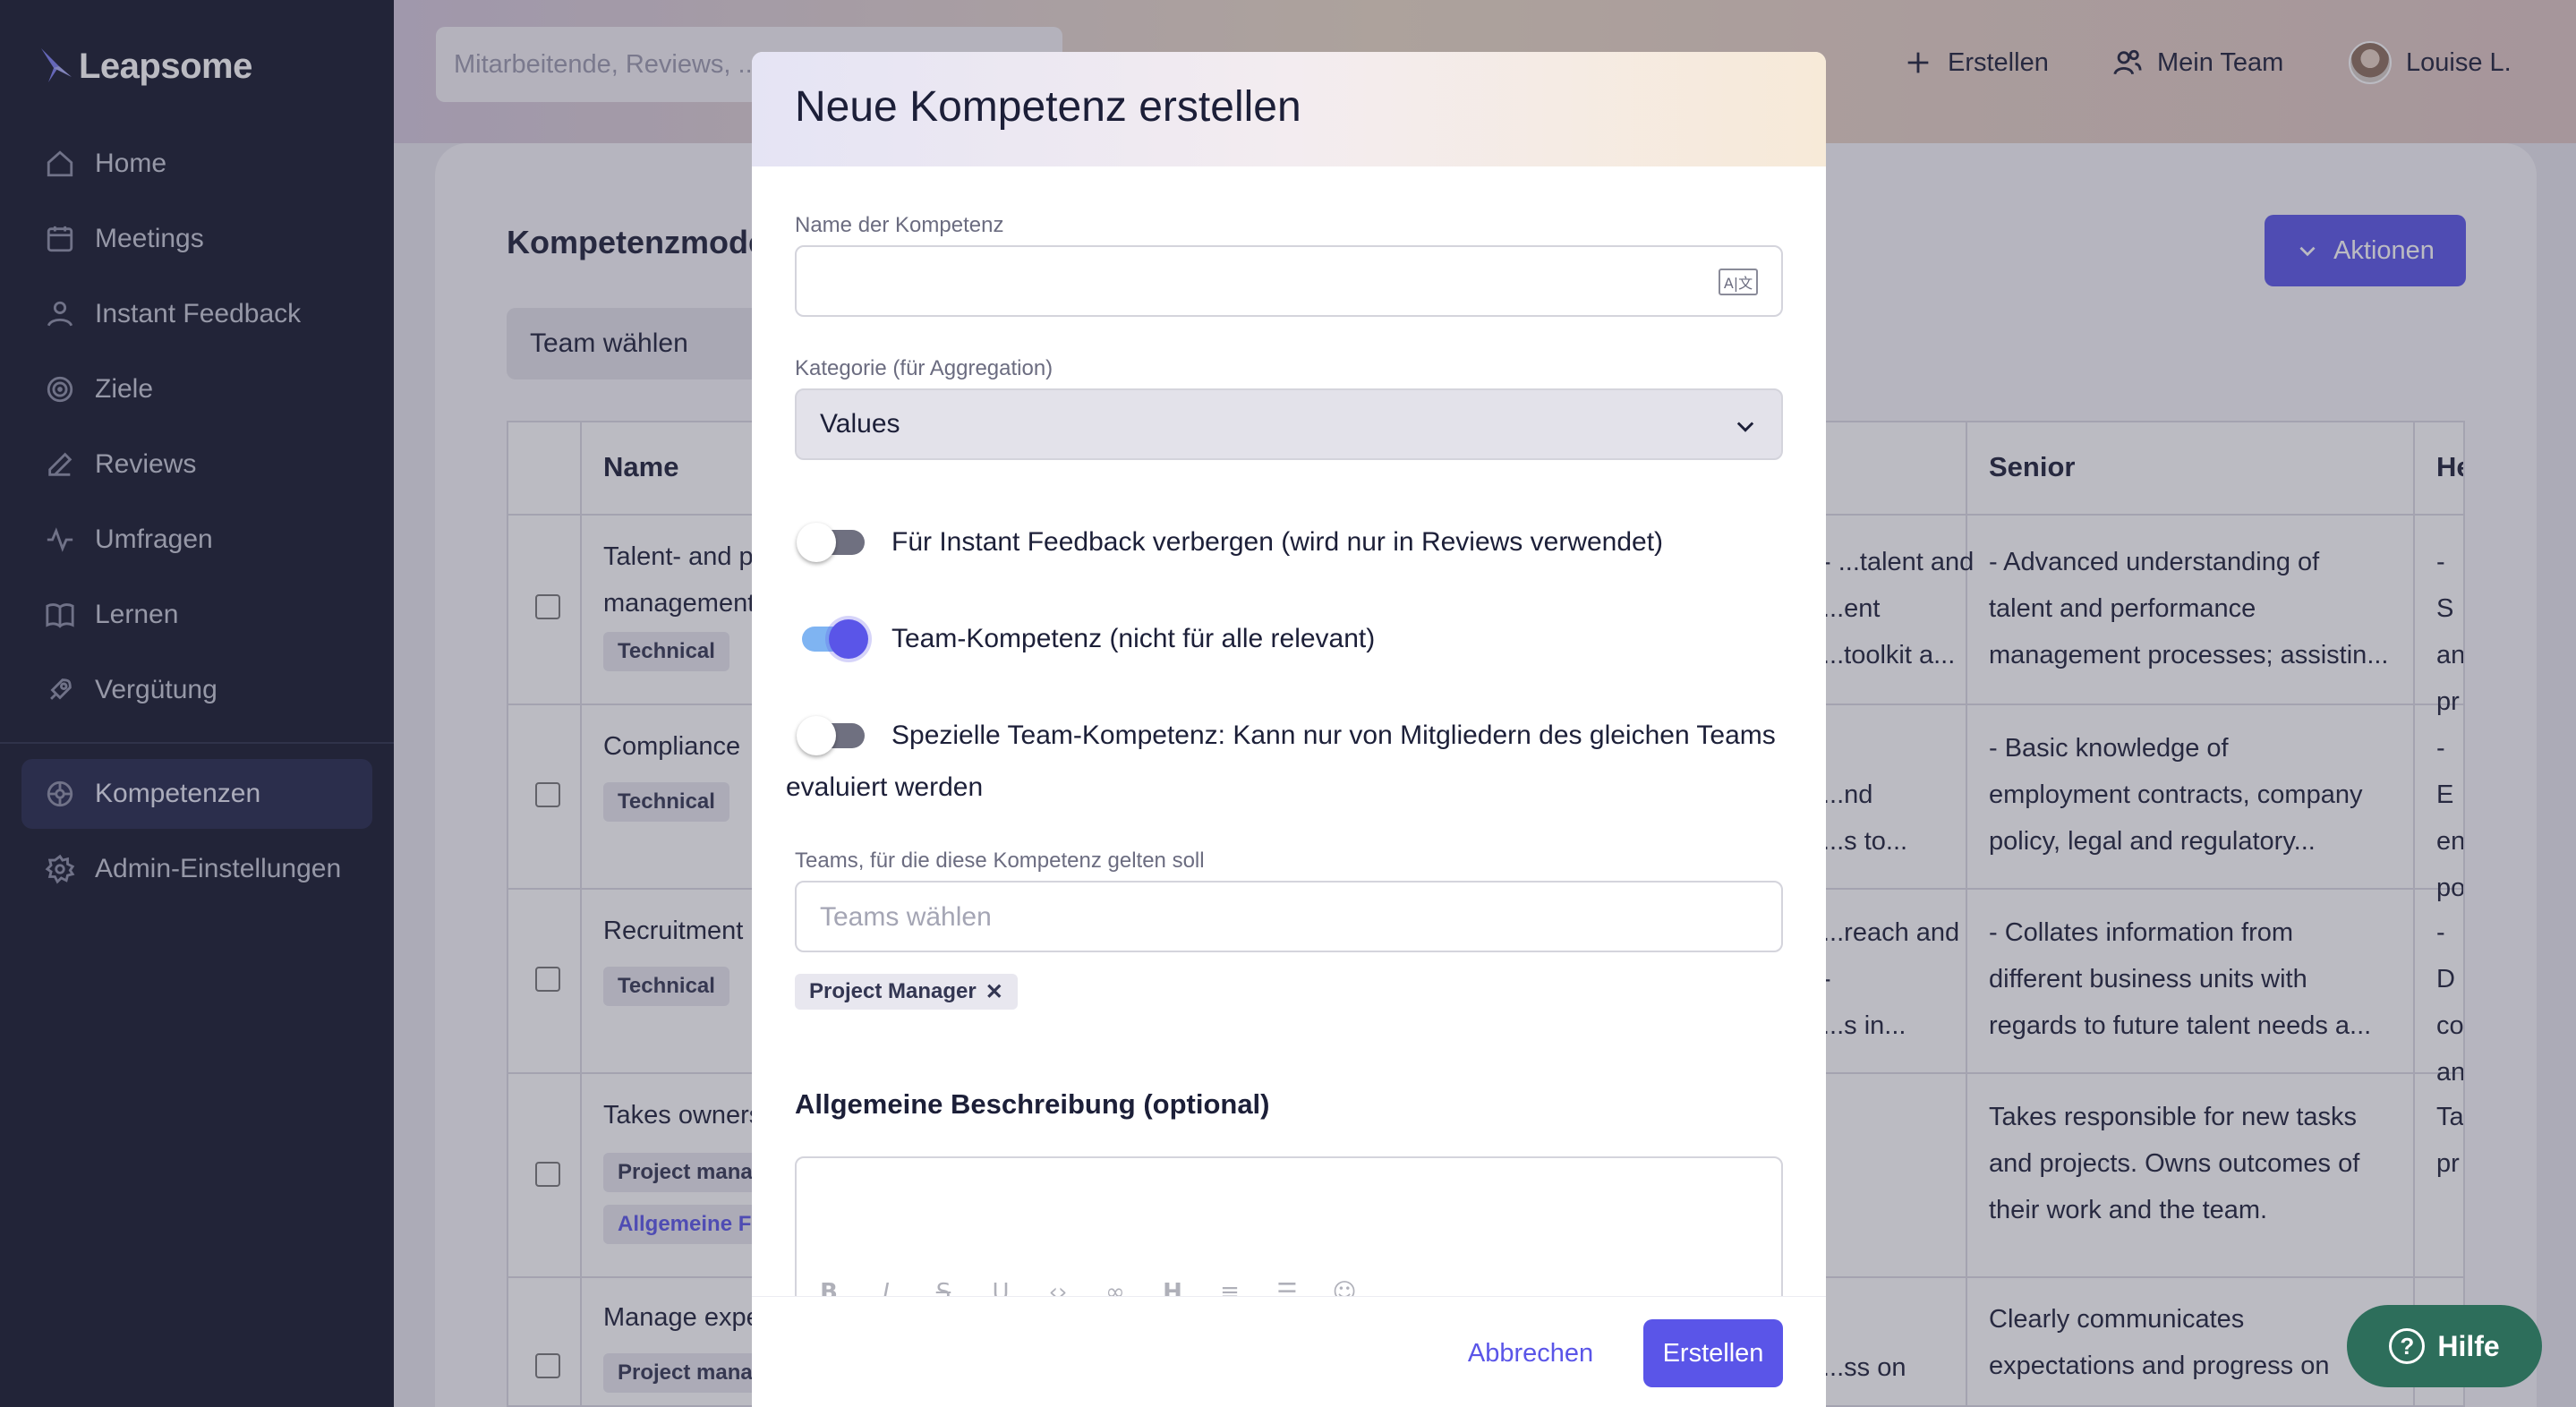 This screenshot has width=2576, height=1407. What do you see at coordinates (1530, 1353) in the screenshot?
I see `cancel-button: Abbrechen` at bounding box center [1530, 1353].